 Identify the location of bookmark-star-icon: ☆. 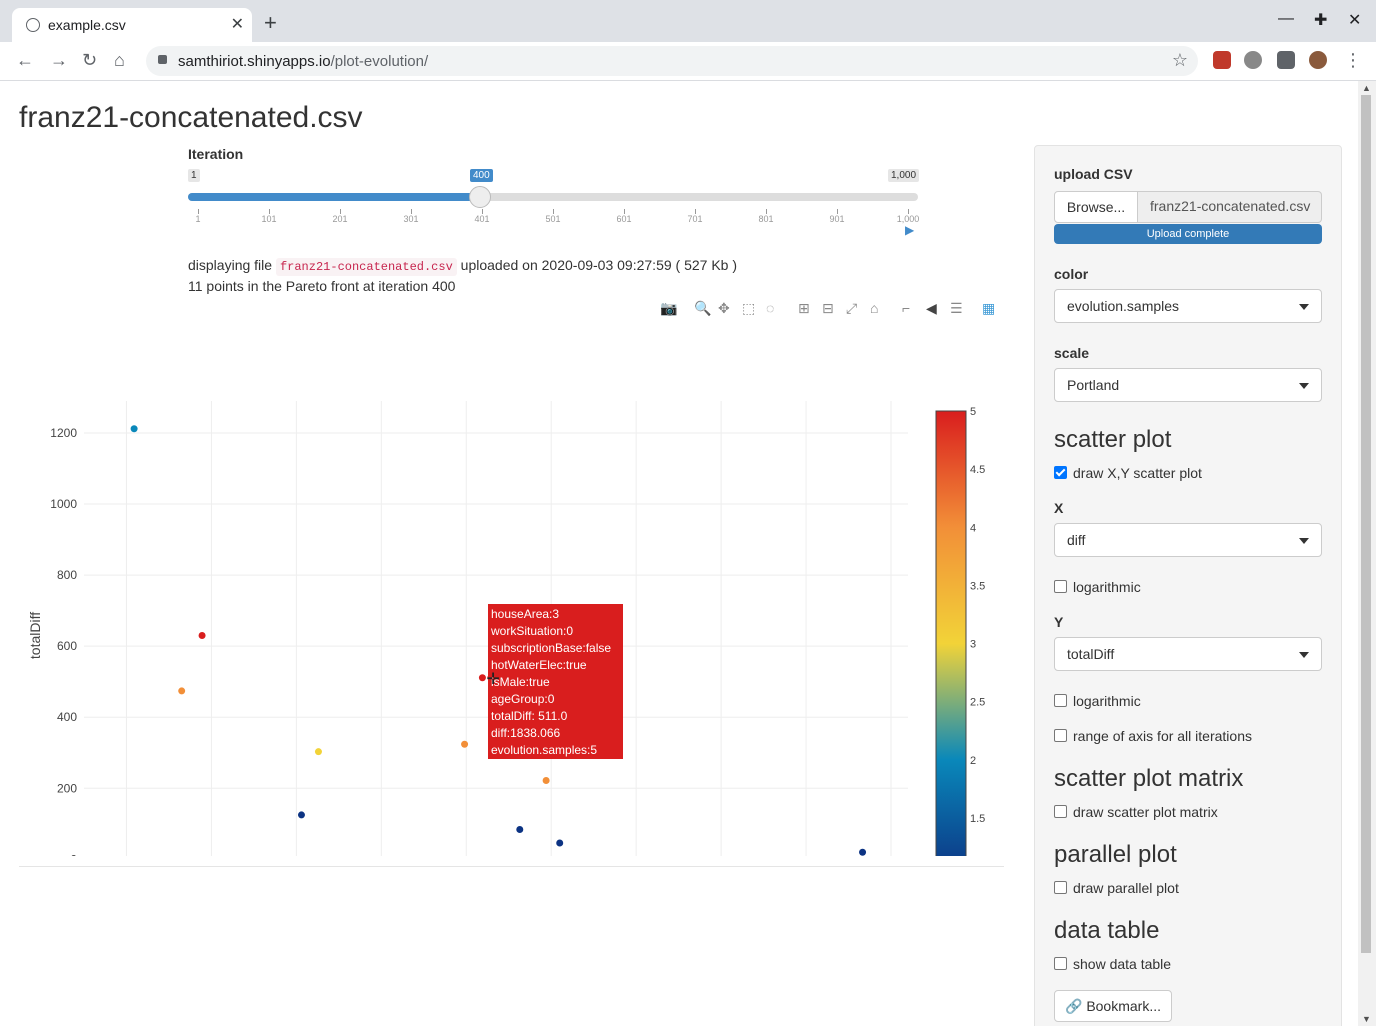
(1180, 60).